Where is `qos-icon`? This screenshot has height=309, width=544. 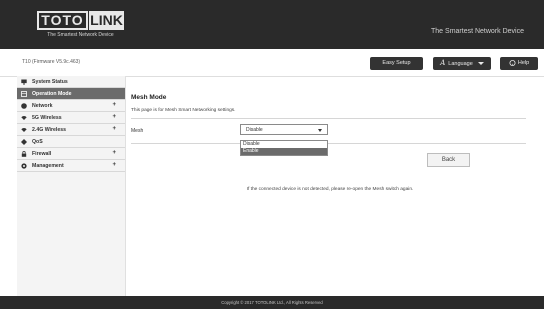 qos-icon is located at coordinates (24, 142).